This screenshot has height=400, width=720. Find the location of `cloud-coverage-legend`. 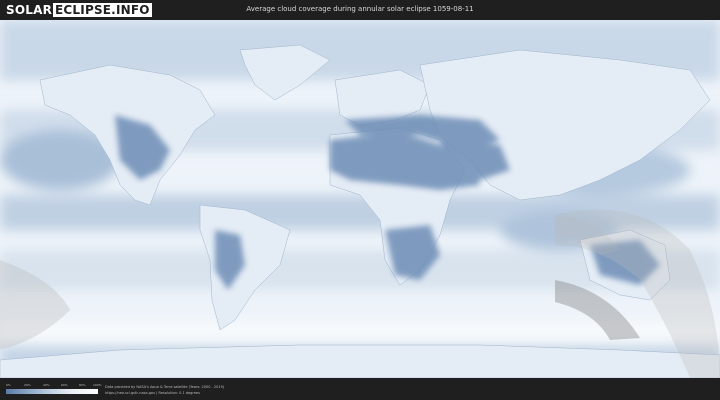

cloud-coverage-legend is located at coordinates (52, 391).